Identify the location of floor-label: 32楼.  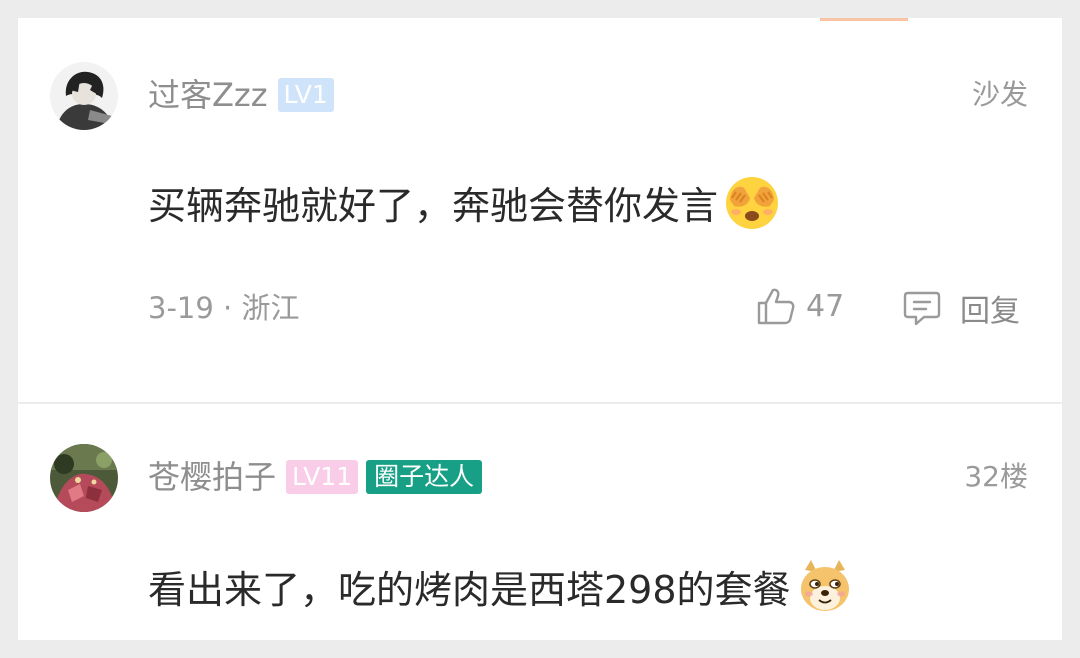
(996, 476).